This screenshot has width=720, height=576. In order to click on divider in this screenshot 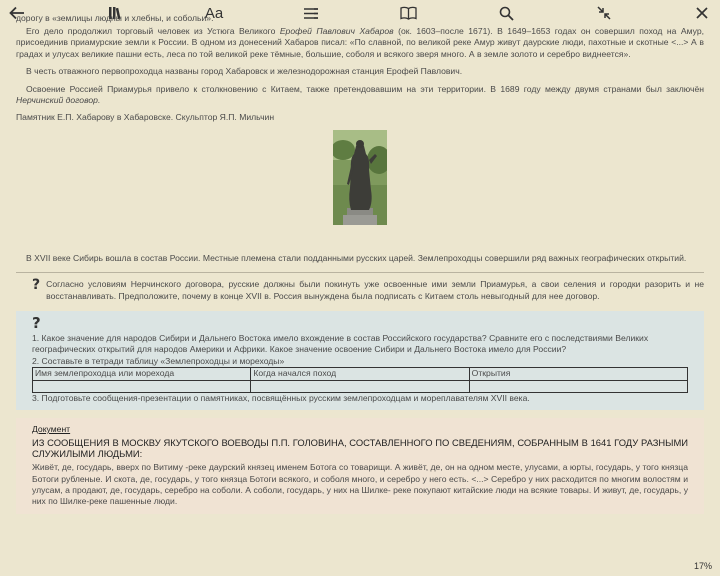, I will do `click(360, 273)`.